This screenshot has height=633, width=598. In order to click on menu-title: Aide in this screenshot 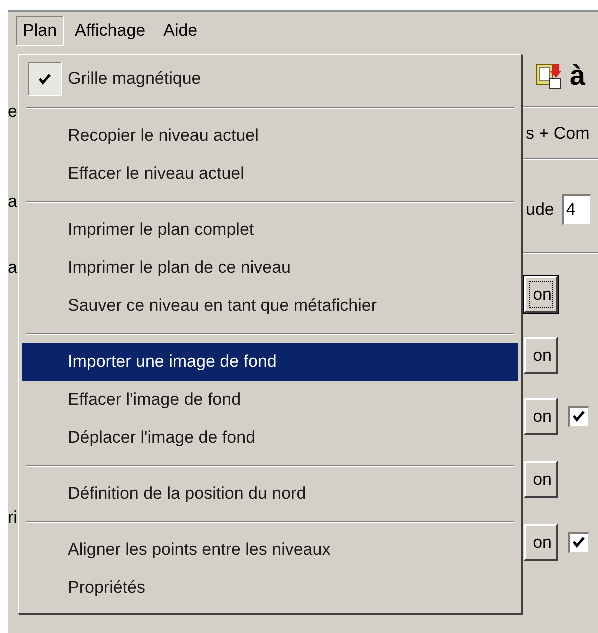, I will do `click(180, 31)`.